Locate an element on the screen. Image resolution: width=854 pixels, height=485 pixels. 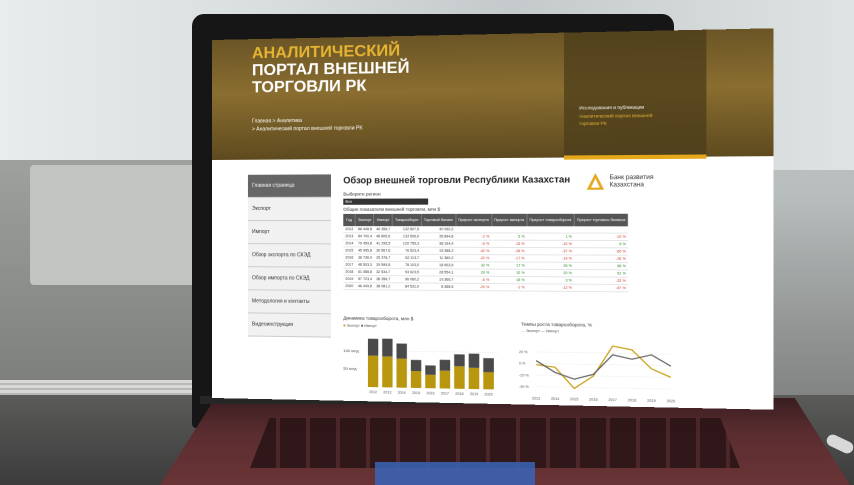
table-cell: 2018 is located at coordinates (349, 272).